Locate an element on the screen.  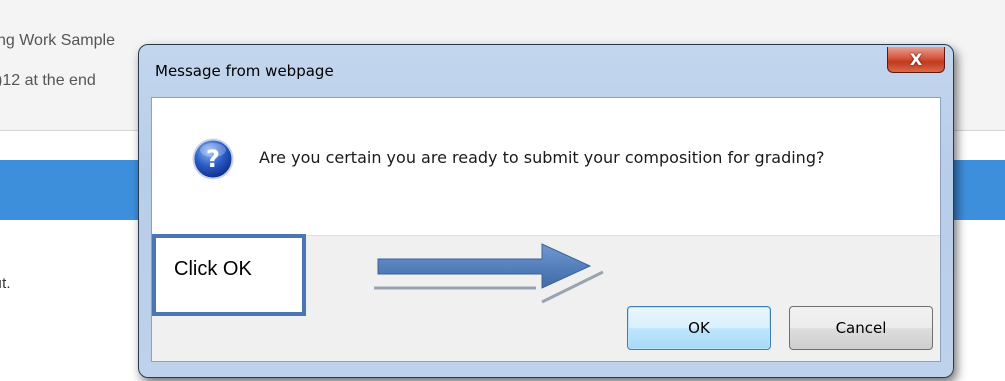
page-text-line: ng Work Sample is located at coordinates (57, 40).